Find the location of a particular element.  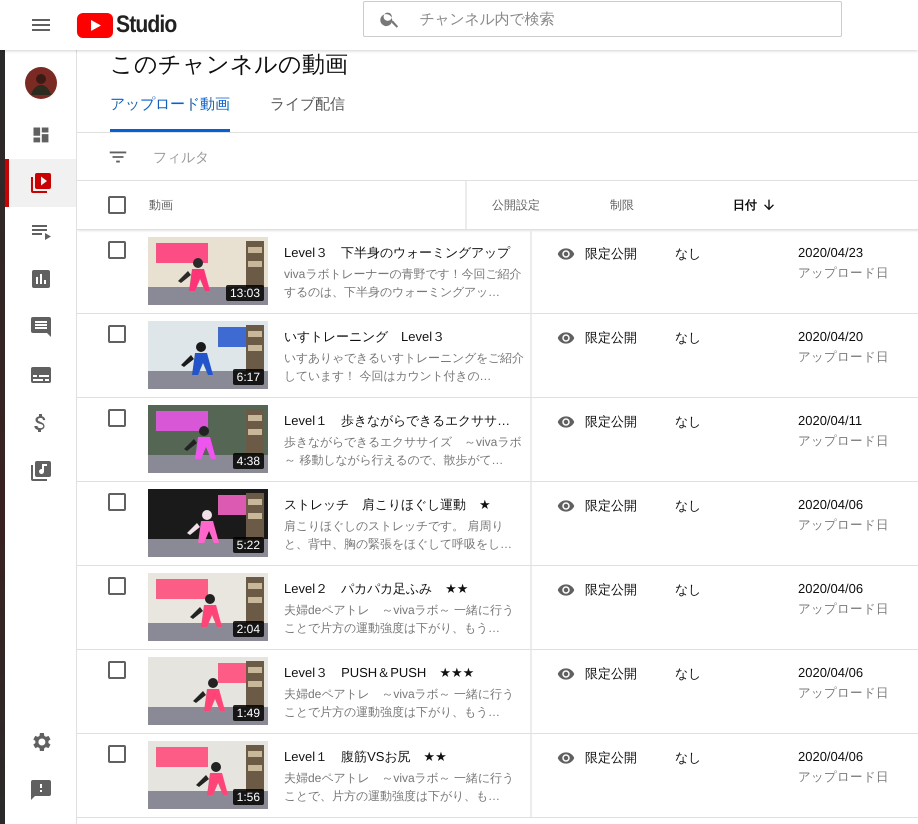

play-logo-icon is located at coordinates (95, 25).